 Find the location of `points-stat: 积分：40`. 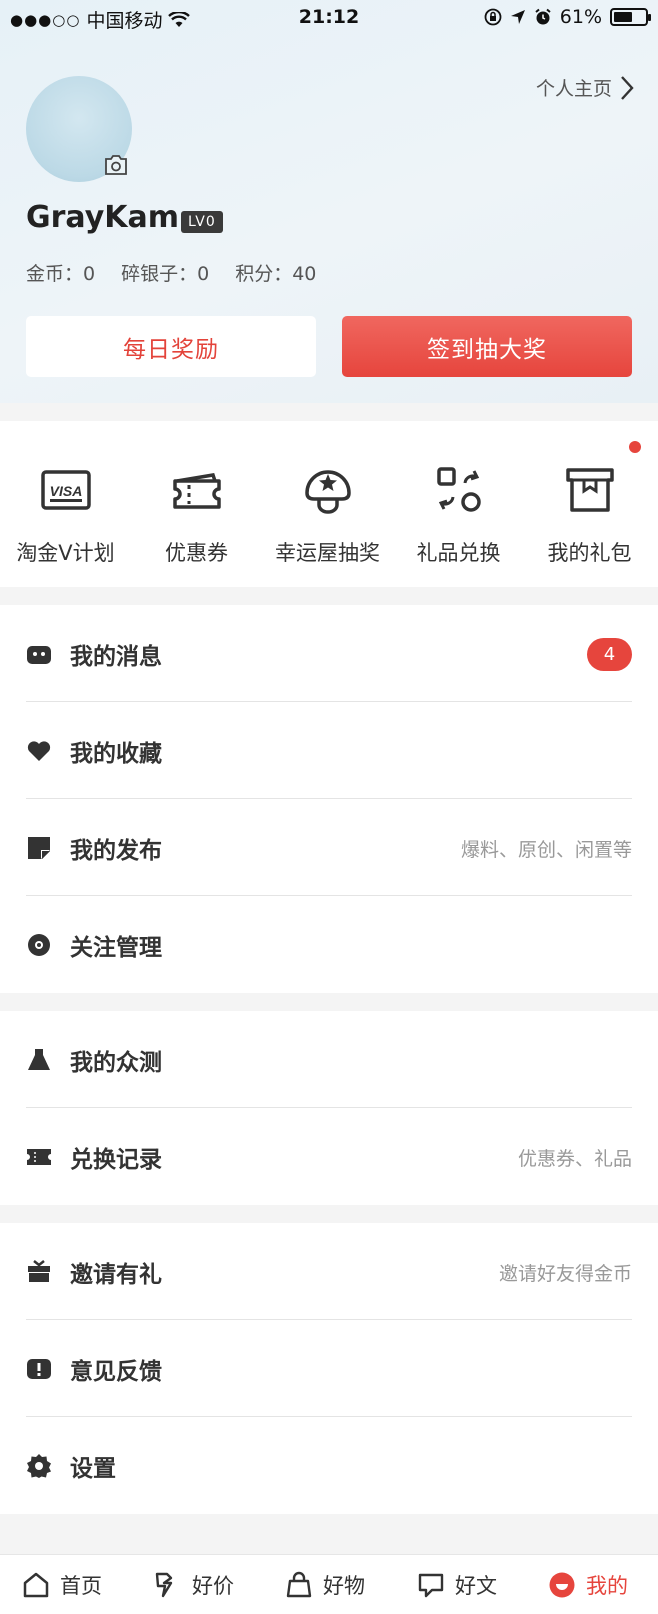

points-stat: 积分：40 is located at coordinates (276, 274).